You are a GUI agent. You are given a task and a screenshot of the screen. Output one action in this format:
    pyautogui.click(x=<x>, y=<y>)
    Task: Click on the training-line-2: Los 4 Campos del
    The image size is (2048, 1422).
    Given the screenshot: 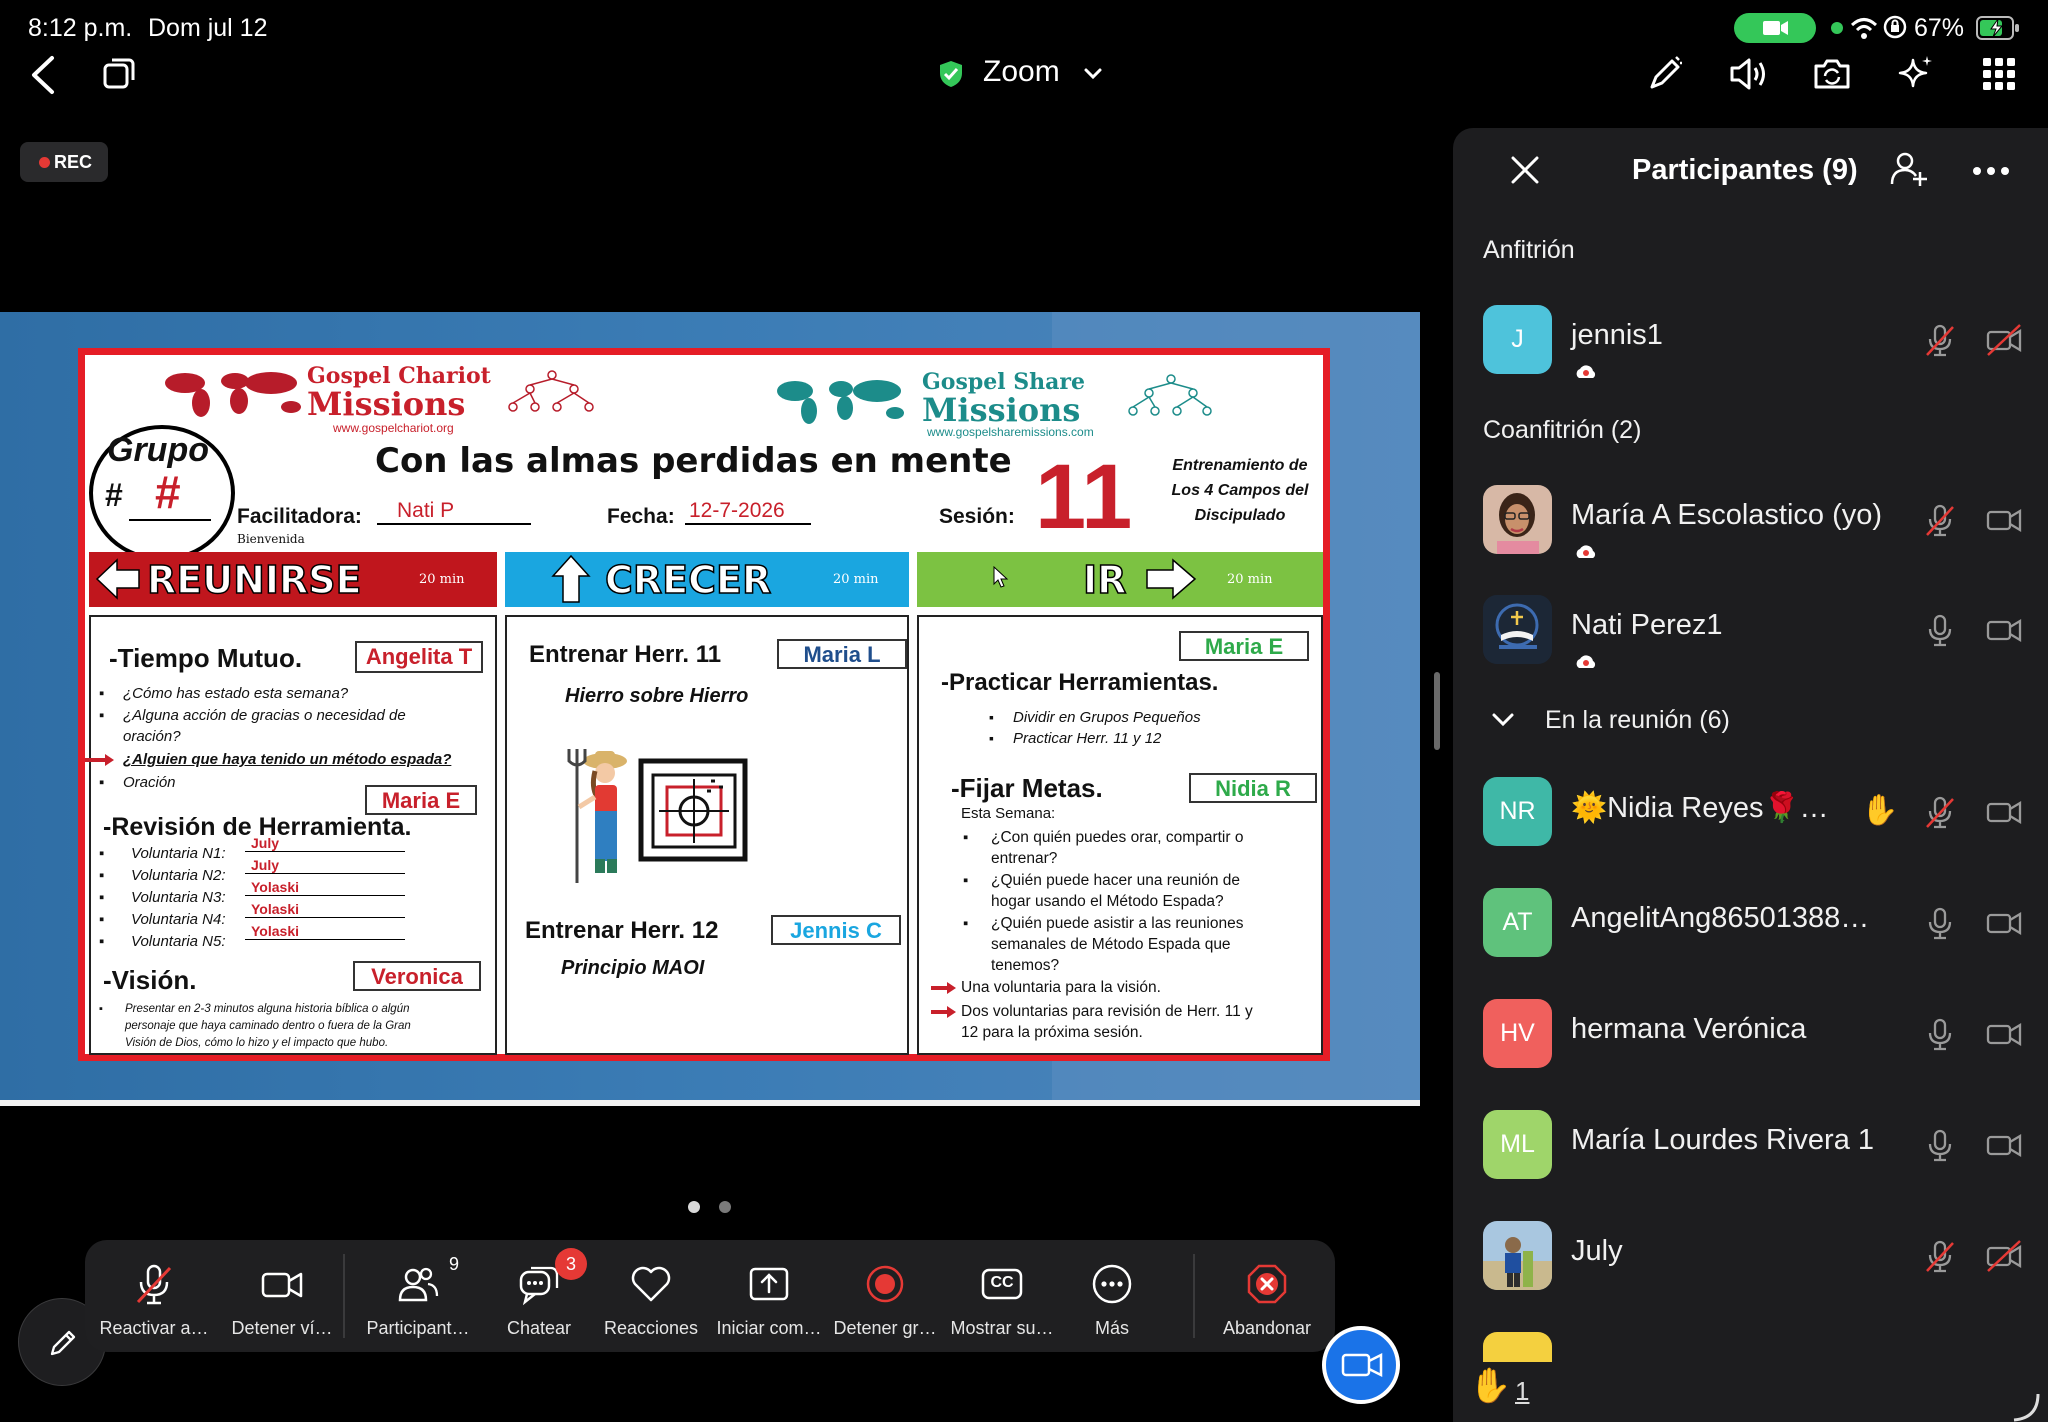 What is the action you would take?
    pyautogui.click(x=1240, y=490)
    